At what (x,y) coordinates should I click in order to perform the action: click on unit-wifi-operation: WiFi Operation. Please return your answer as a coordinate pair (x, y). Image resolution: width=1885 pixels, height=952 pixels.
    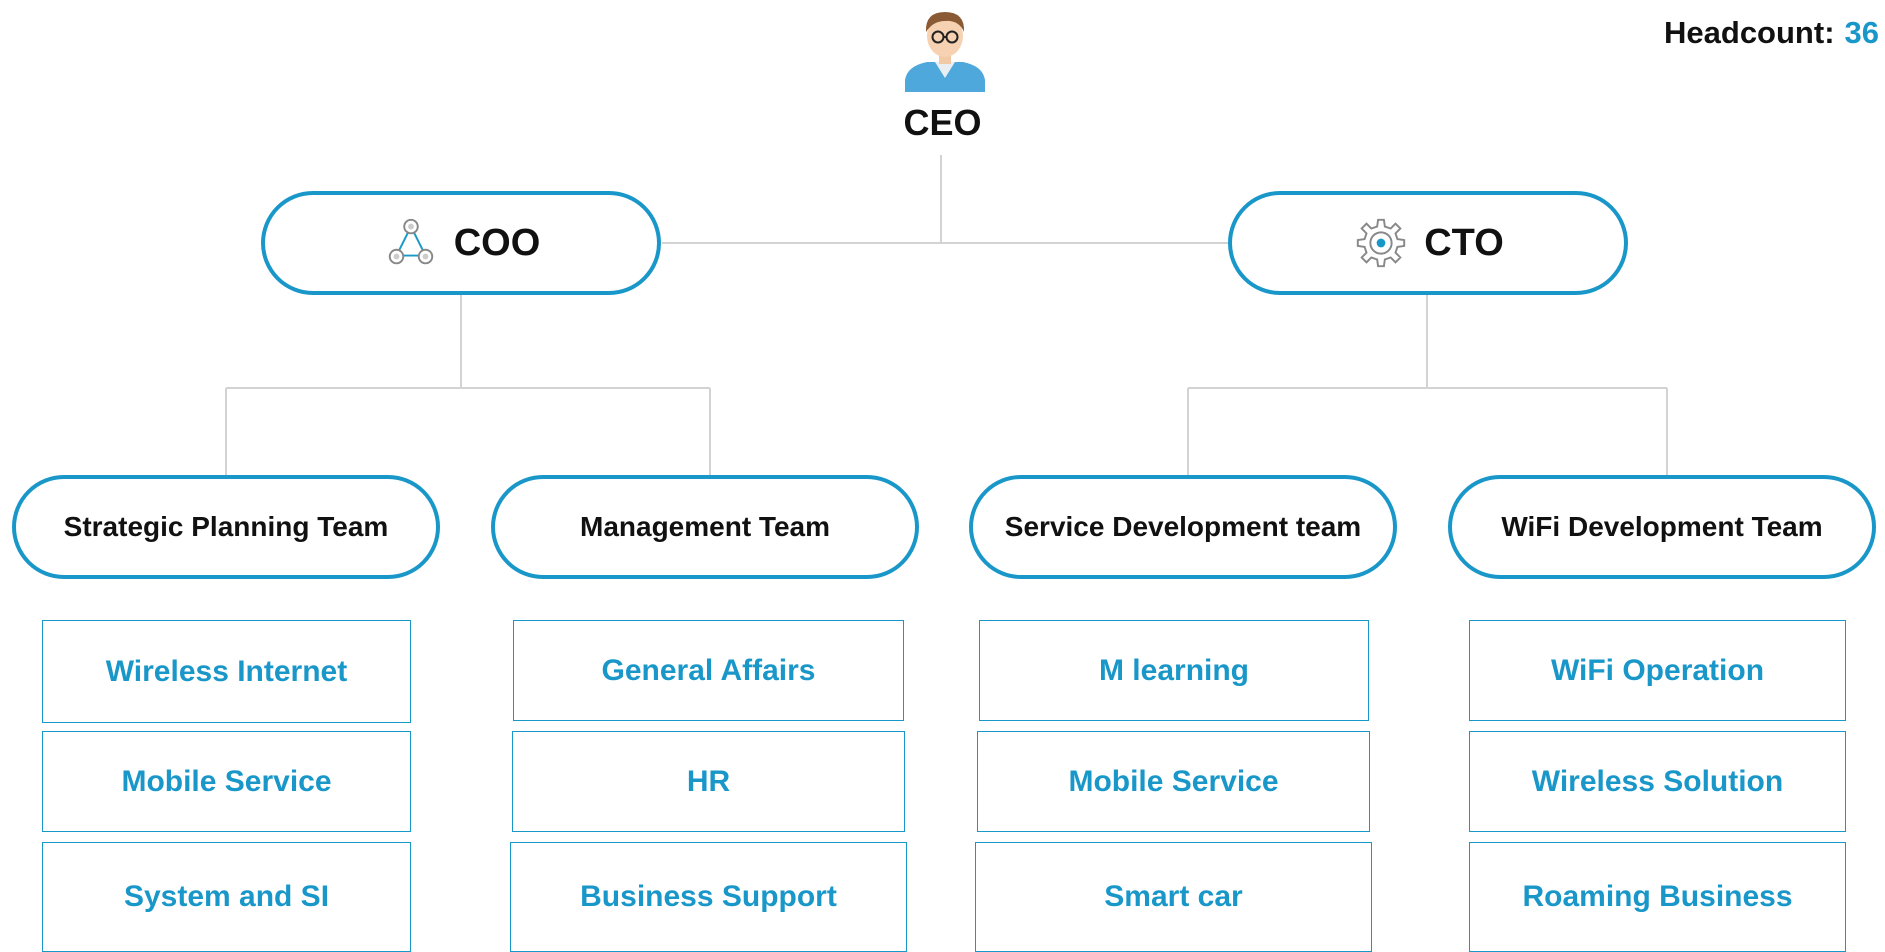
    Looking at the image, I should click on (1657, 670).